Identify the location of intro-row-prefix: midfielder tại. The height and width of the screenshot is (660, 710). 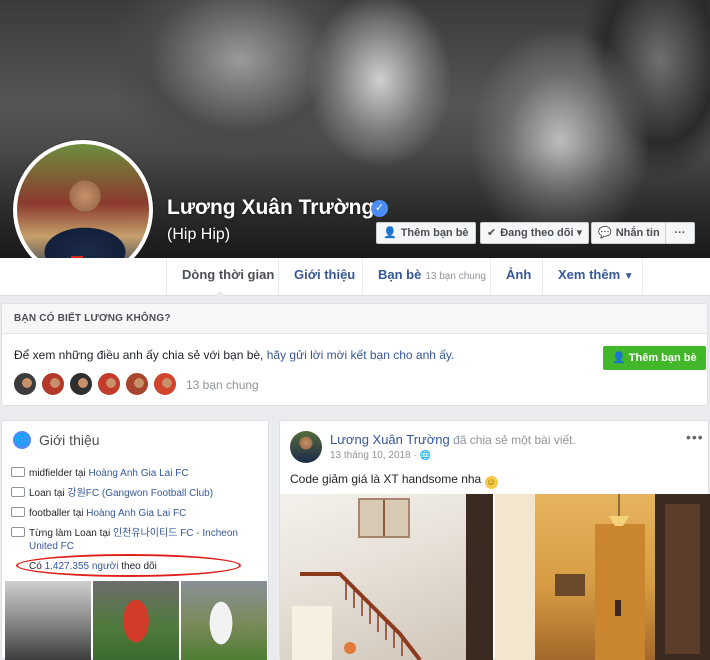
(57, 473).